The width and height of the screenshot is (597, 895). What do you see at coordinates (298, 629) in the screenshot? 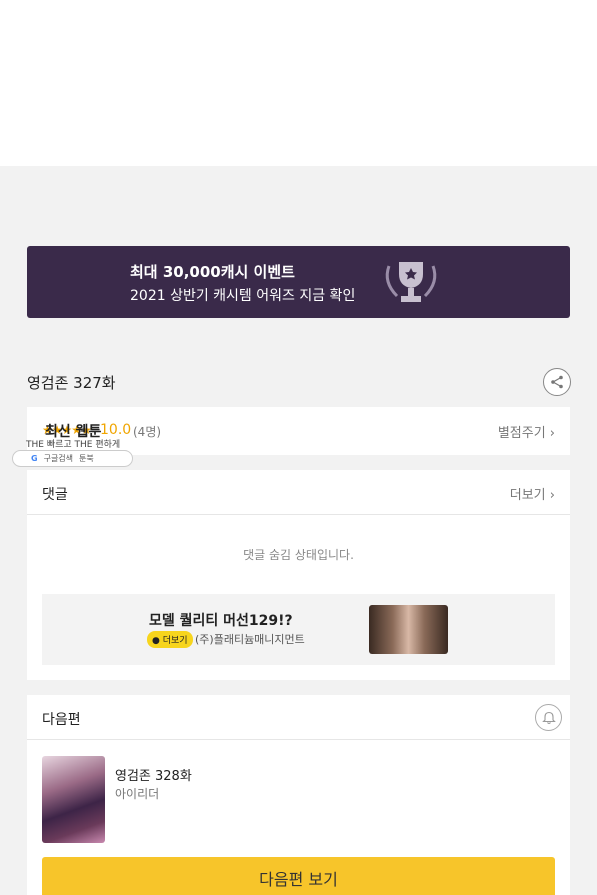
I see `sponsored-ad: 모델 퀄리티 머선129!? ● 더보기 (주)플래티늄매니지먼트` at bounding box center [298, 629].